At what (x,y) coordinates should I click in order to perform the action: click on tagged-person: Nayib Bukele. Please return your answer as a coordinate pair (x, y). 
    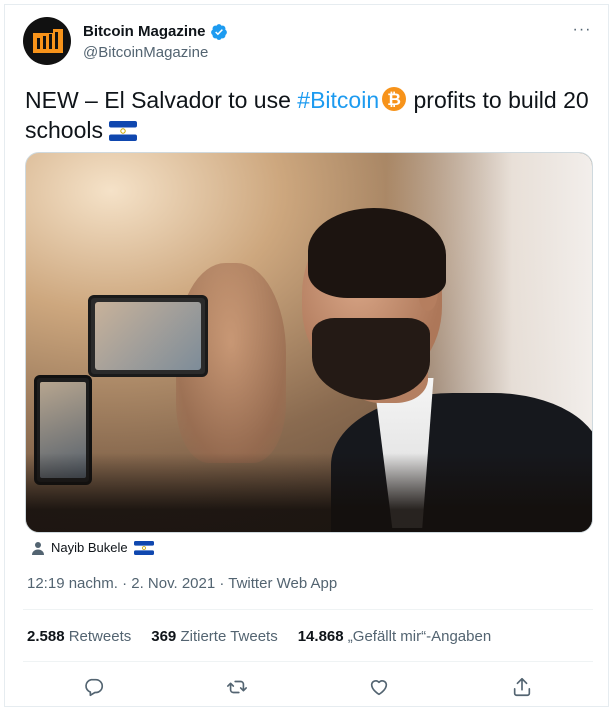
    Looking at the image, I should click on (92, 548).